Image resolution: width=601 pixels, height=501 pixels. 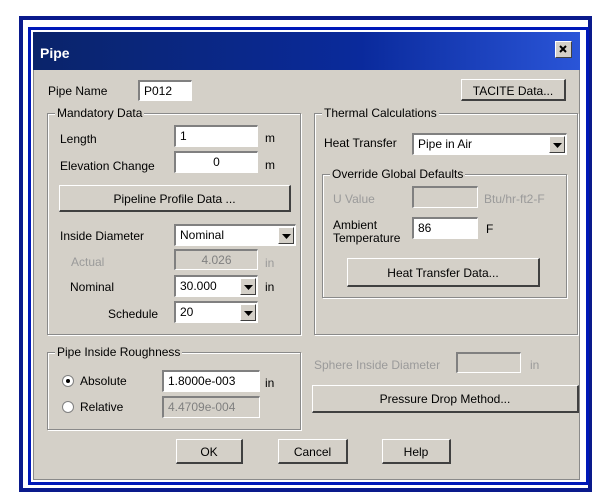 What do you see at coordinates (103, 381) in the screenshot?
I see `absolute-label: Absolute` at bounding box center [103, 381].